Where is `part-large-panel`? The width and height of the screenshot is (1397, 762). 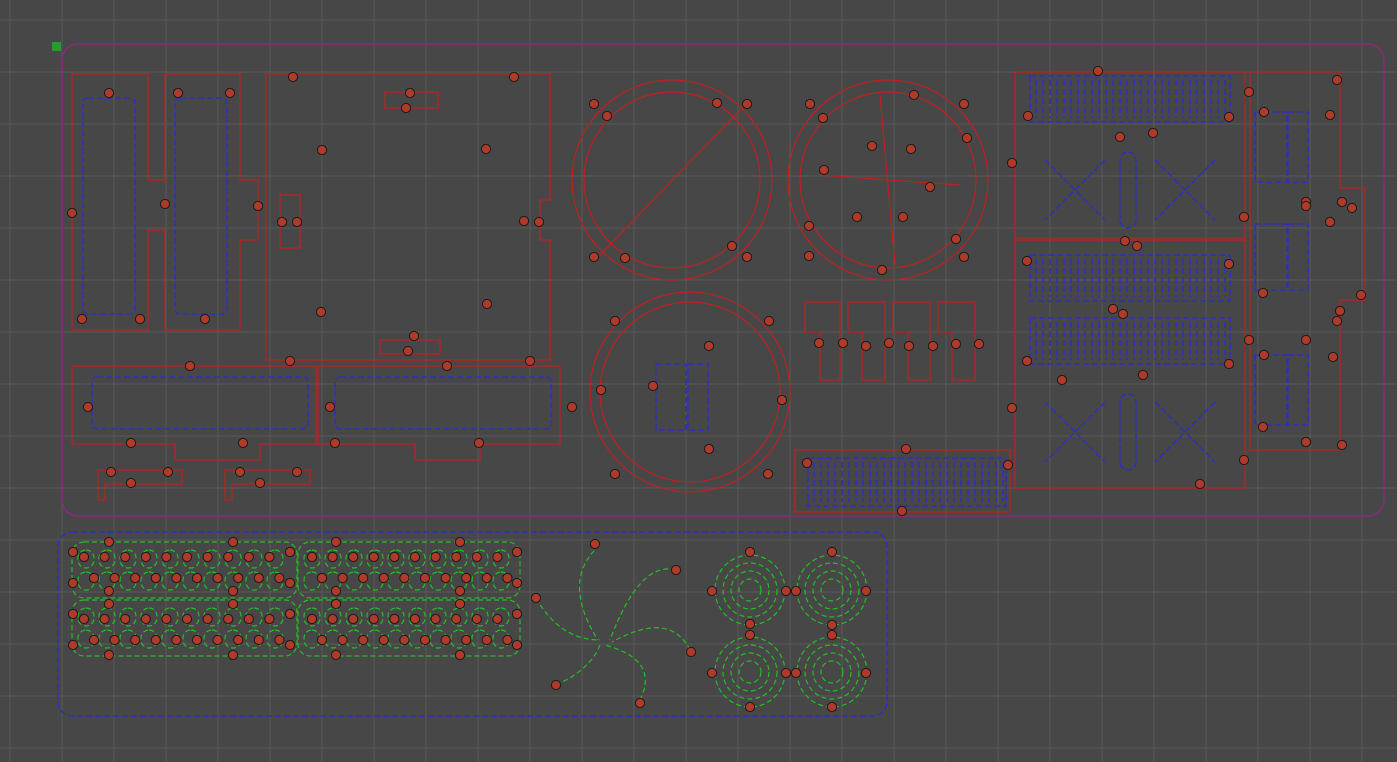
part-large-panel is located at coordinates (408, 217).